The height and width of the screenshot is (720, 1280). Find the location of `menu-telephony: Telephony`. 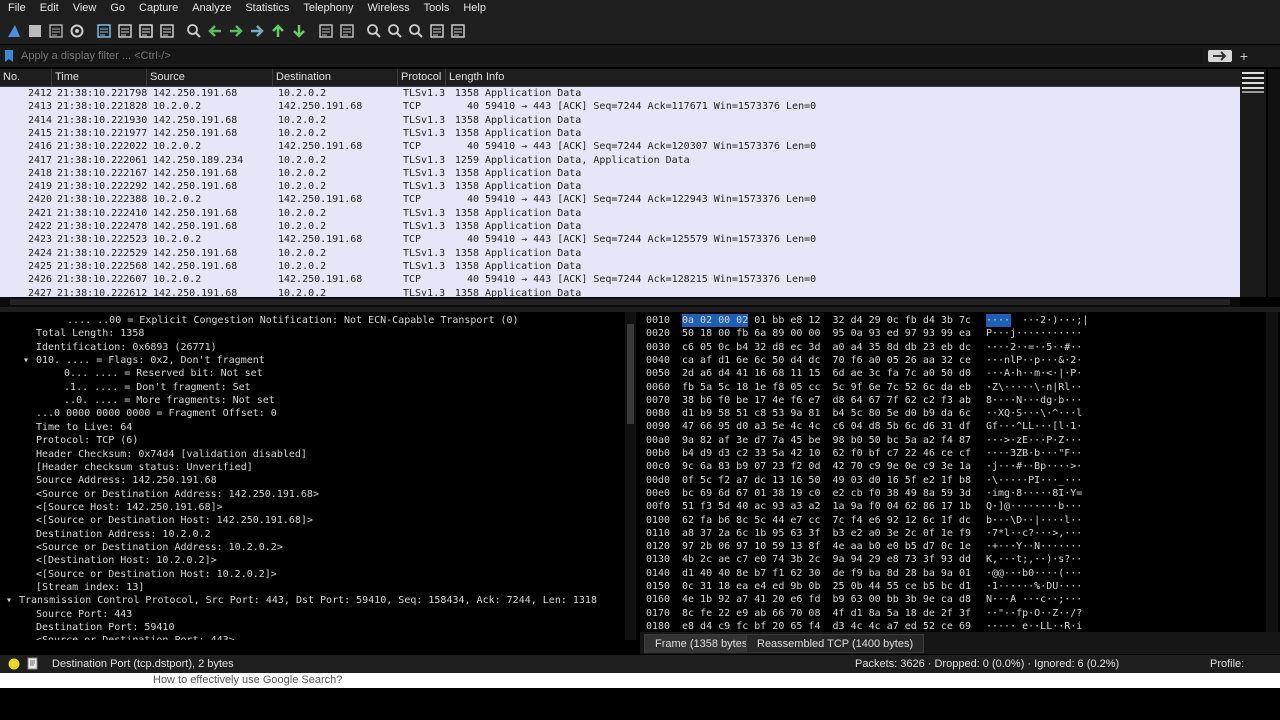

menu-telephony: Telephony is located at coordinates (327, 8).